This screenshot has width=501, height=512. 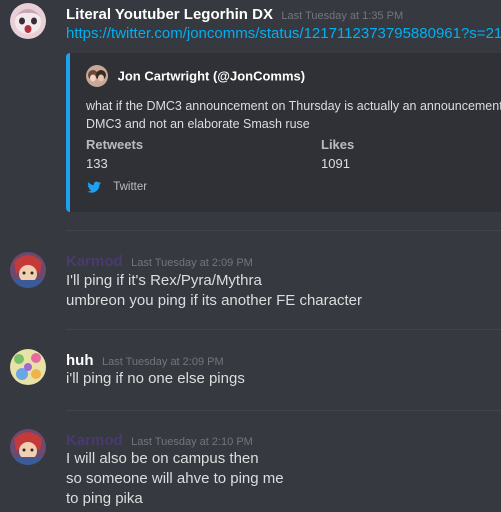 I want to click on message-text: I will also be on campus then, so click(x=162, y=458).